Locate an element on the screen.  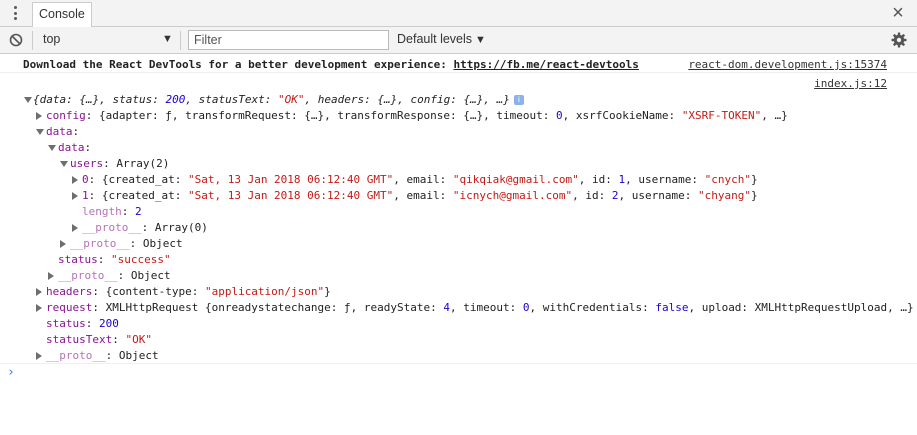
prop-key: users is located at coordinates (87, 163).